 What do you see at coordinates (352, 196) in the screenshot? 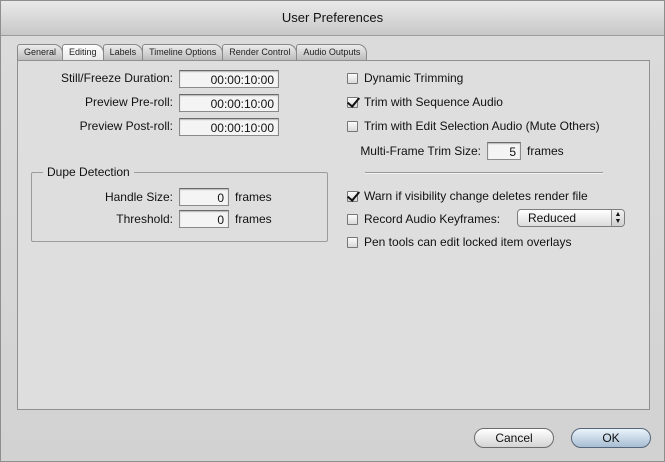
I see `warn-visibility-checkbox` at bounding box center [352, 196].